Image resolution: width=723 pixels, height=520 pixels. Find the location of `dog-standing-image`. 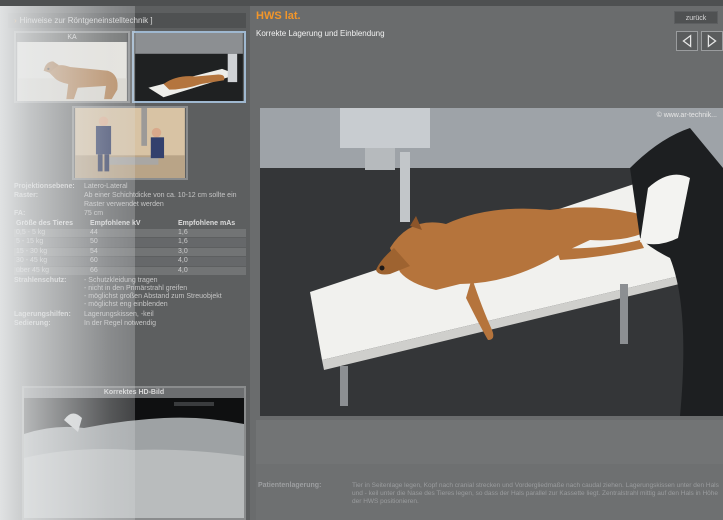

dog-standing-image is located at coordinates (72, 67).